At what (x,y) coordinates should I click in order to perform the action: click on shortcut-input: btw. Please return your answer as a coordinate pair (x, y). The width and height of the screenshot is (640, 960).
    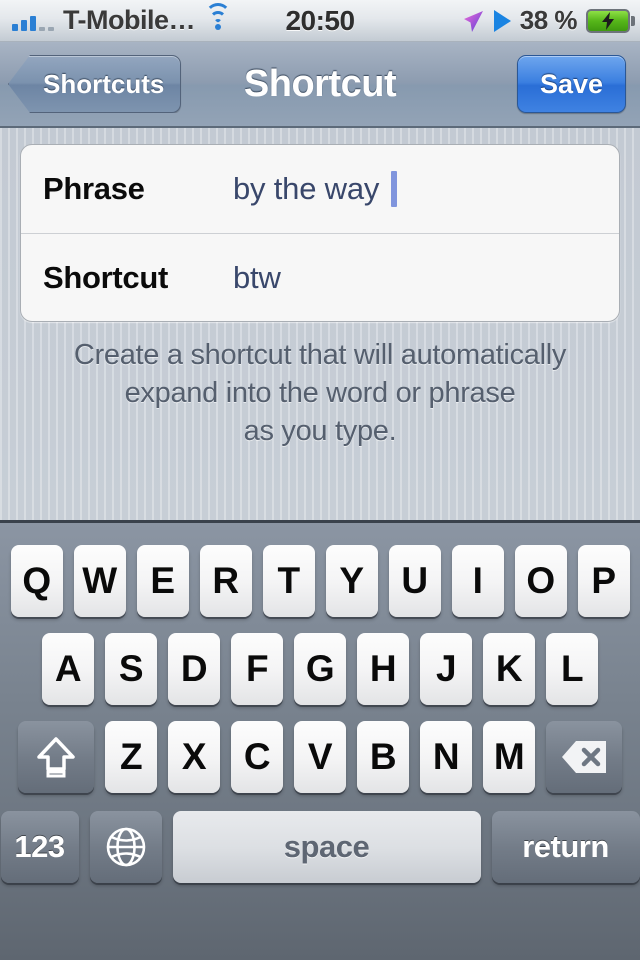
    Looking at the image, I should click on (257, 278).